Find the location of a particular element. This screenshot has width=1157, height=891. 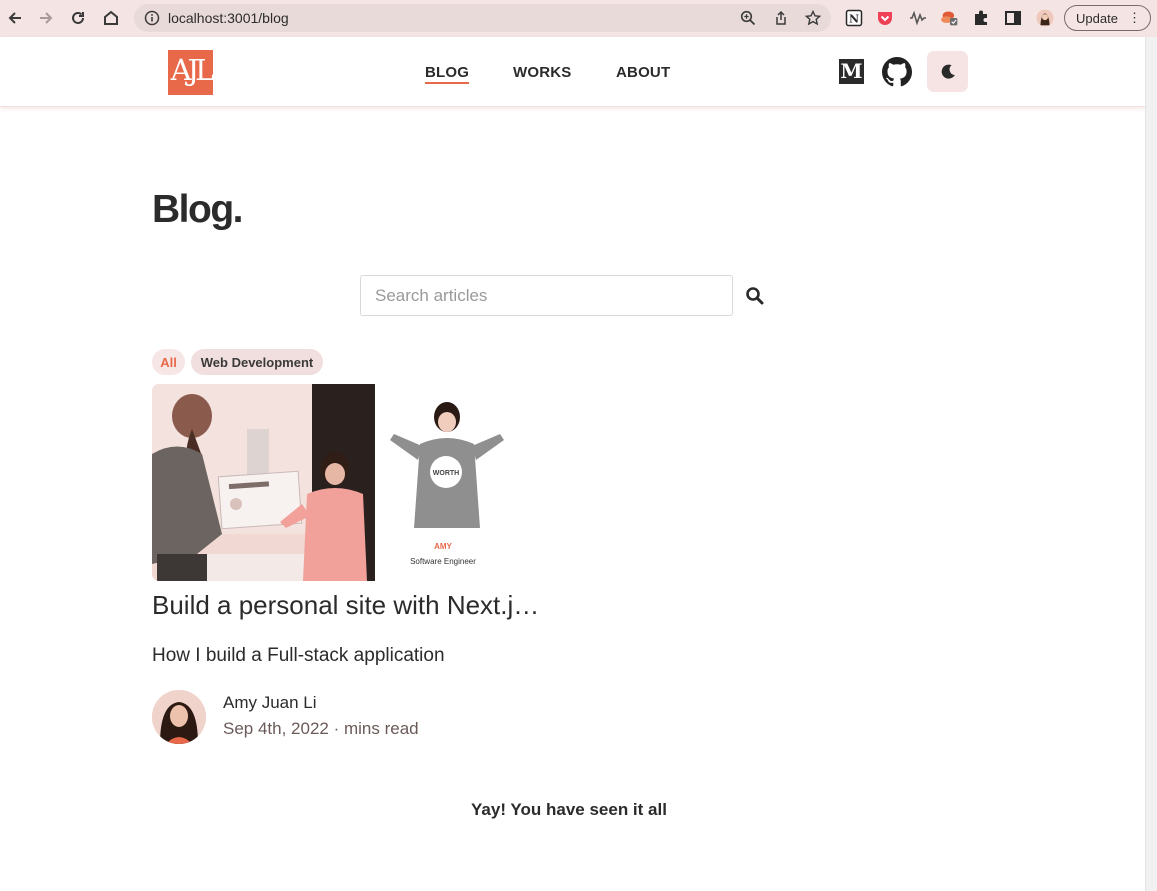

more-menu-icon: ⋮ is located at coordinates (1134, 17).